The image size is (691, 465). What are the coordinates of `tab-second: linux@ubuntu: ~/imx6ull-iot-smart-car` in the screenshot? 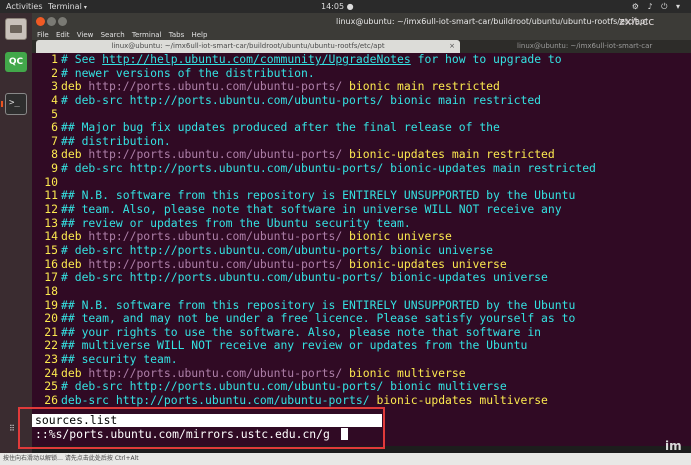 It's located at (584, 46).